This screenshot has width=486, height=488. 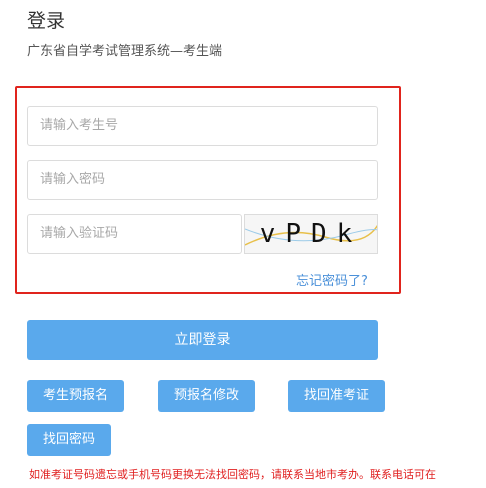 What do you see at coordinates (46, 21) in the screenshot?
I see `page-title: 登录` at bounding box center [46, 21].